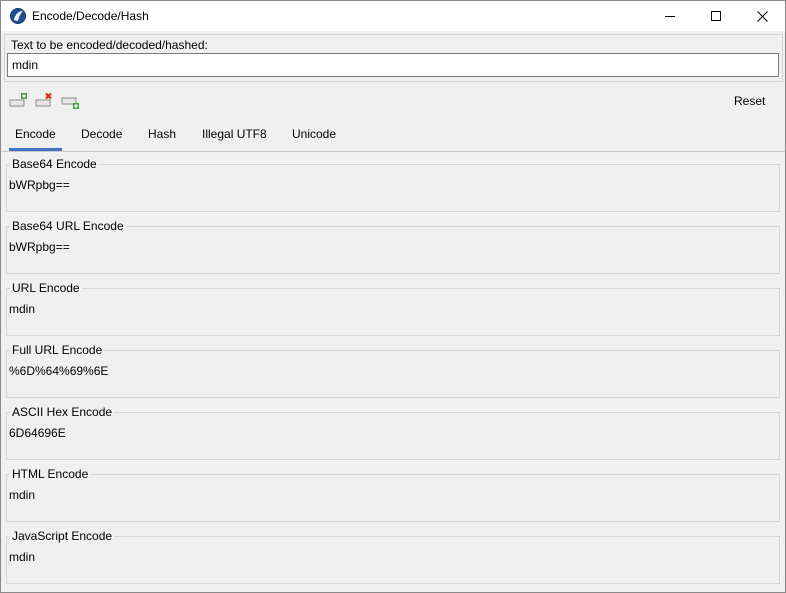 The image size is (786, 593). Describe the element at coordinates (18, 16) in the screenshot. I see `app-icon` at that location.